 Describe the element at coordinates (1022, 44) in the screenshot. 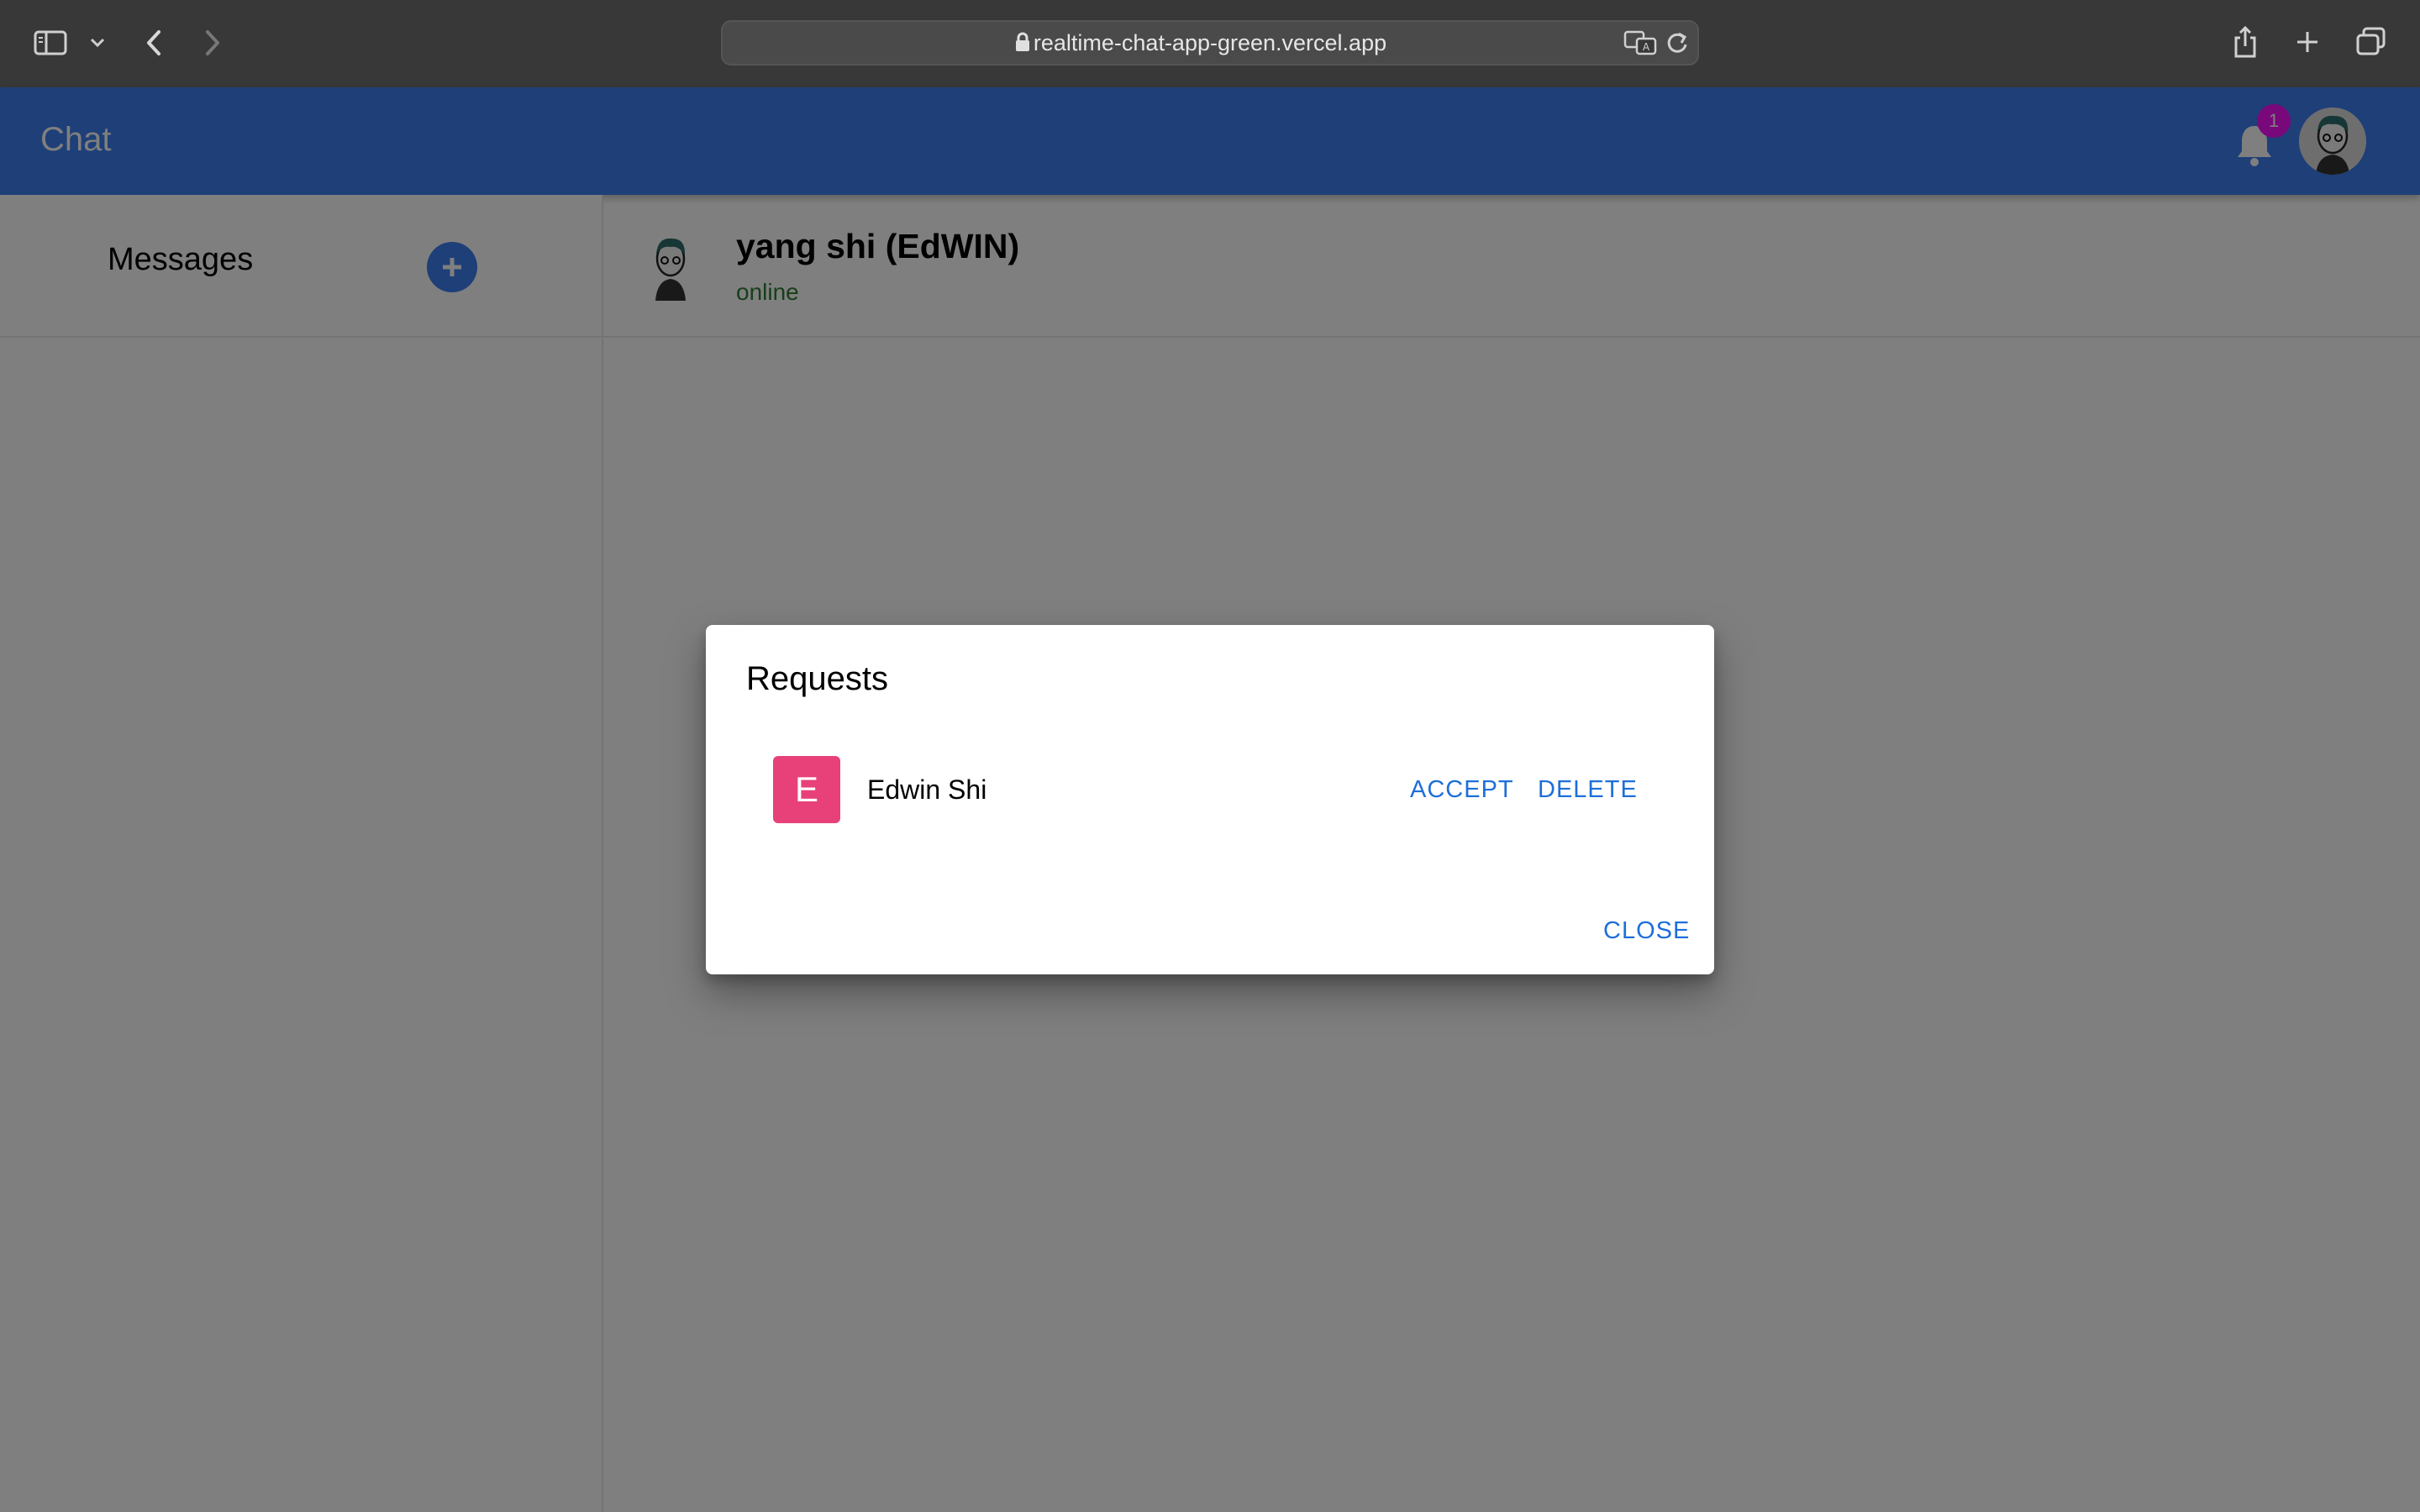

I see `lock-icon` at that location.